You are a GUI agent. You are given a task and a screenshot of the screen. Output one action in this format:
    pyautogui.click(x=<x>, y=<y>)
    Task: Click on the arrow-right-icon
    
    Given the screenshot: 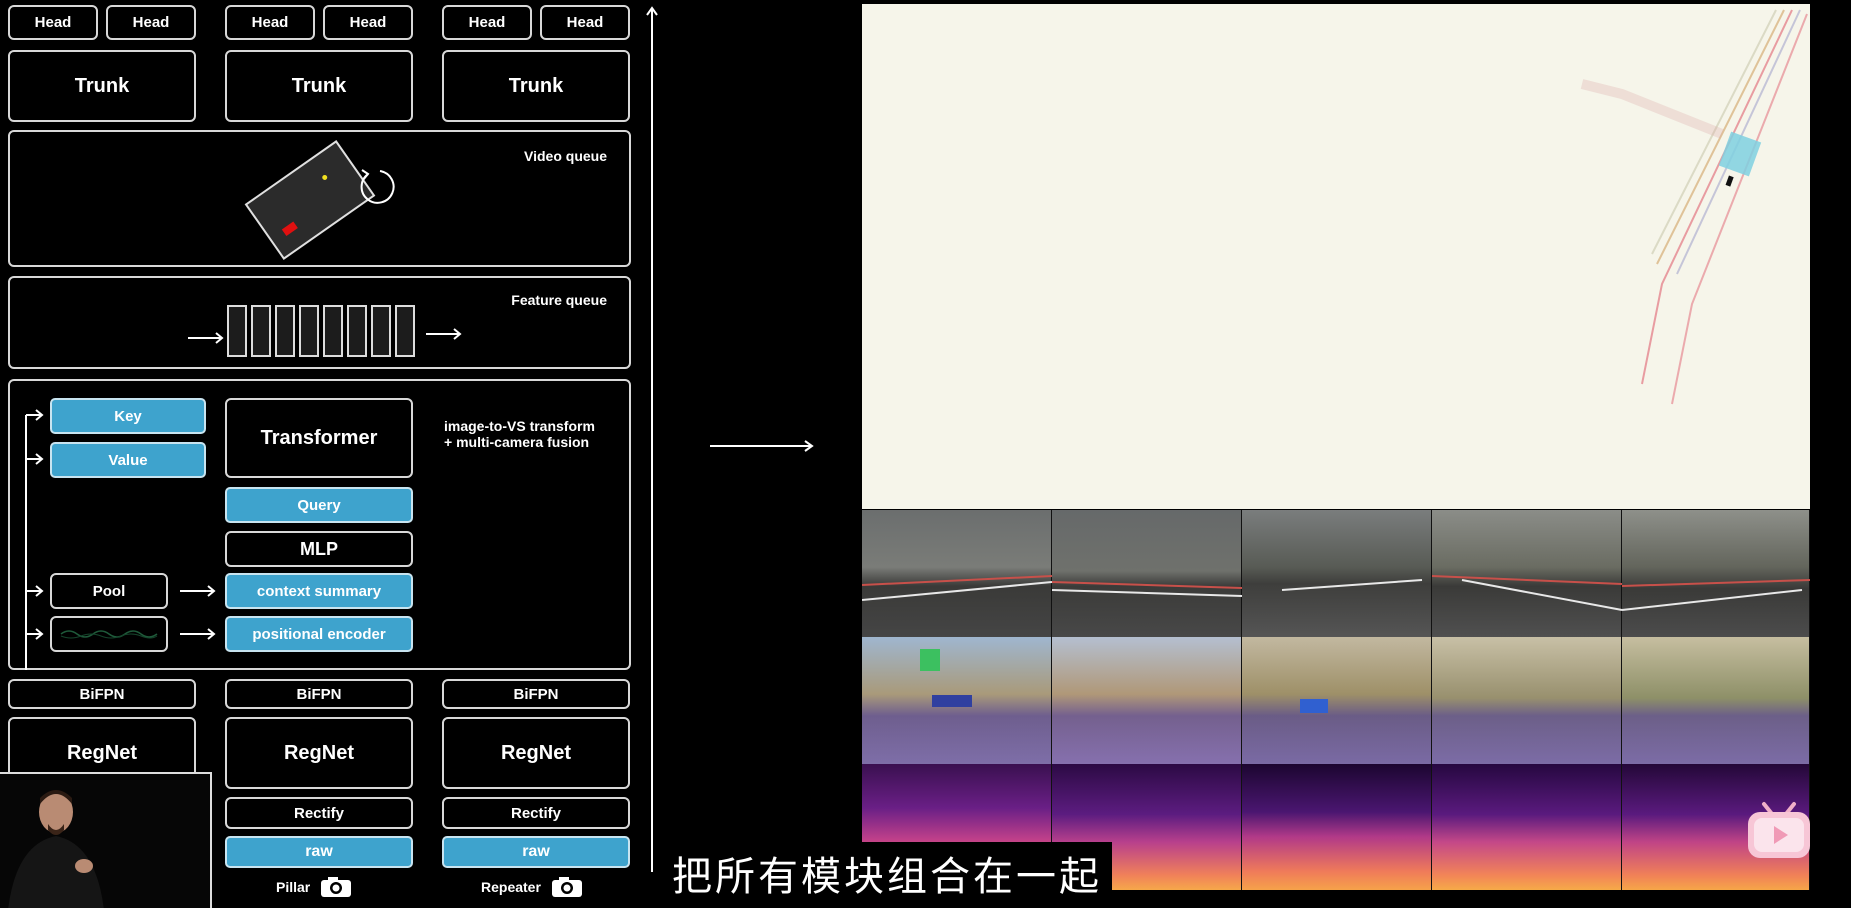 What is the action you would take?
    pyautogui.click(x=762, y=446)
    